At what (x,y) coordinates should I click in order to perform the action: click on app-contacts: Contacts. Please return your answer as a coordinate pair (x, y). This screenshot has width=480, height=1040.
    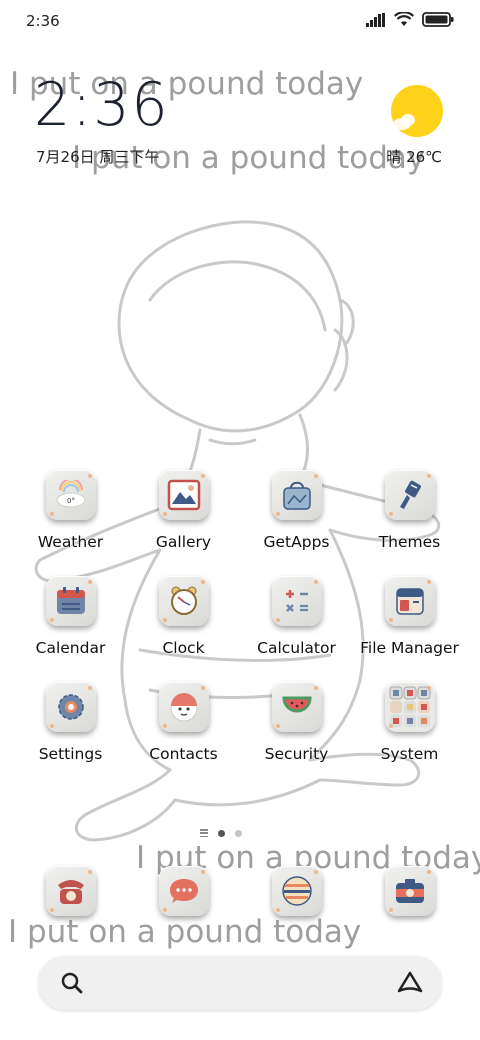
    Looking at the image, I should click on (183, 722).